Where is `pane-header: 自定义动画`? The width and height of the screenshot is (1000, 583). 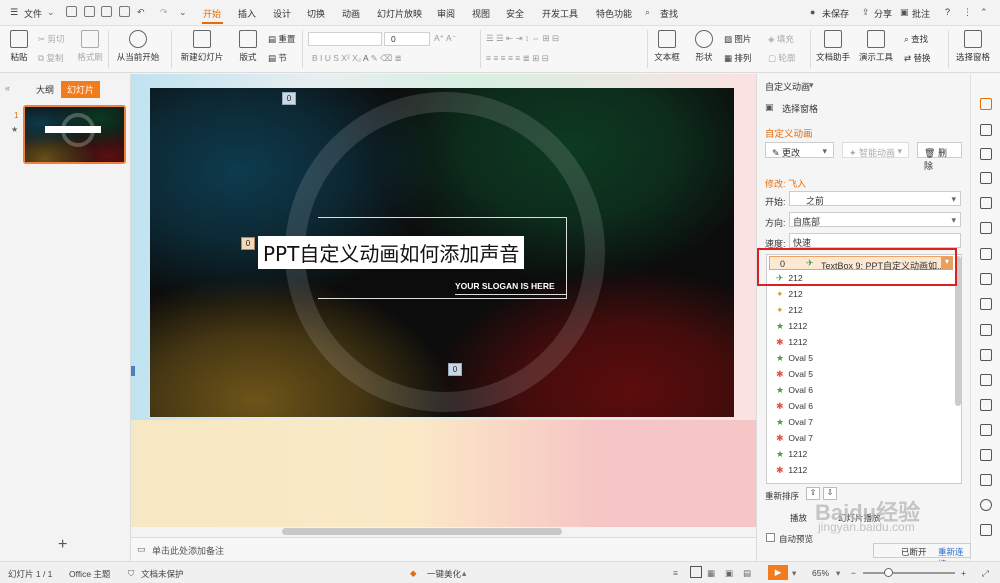 pane-header: 自定义动画 is located at coordinates (787, 86).